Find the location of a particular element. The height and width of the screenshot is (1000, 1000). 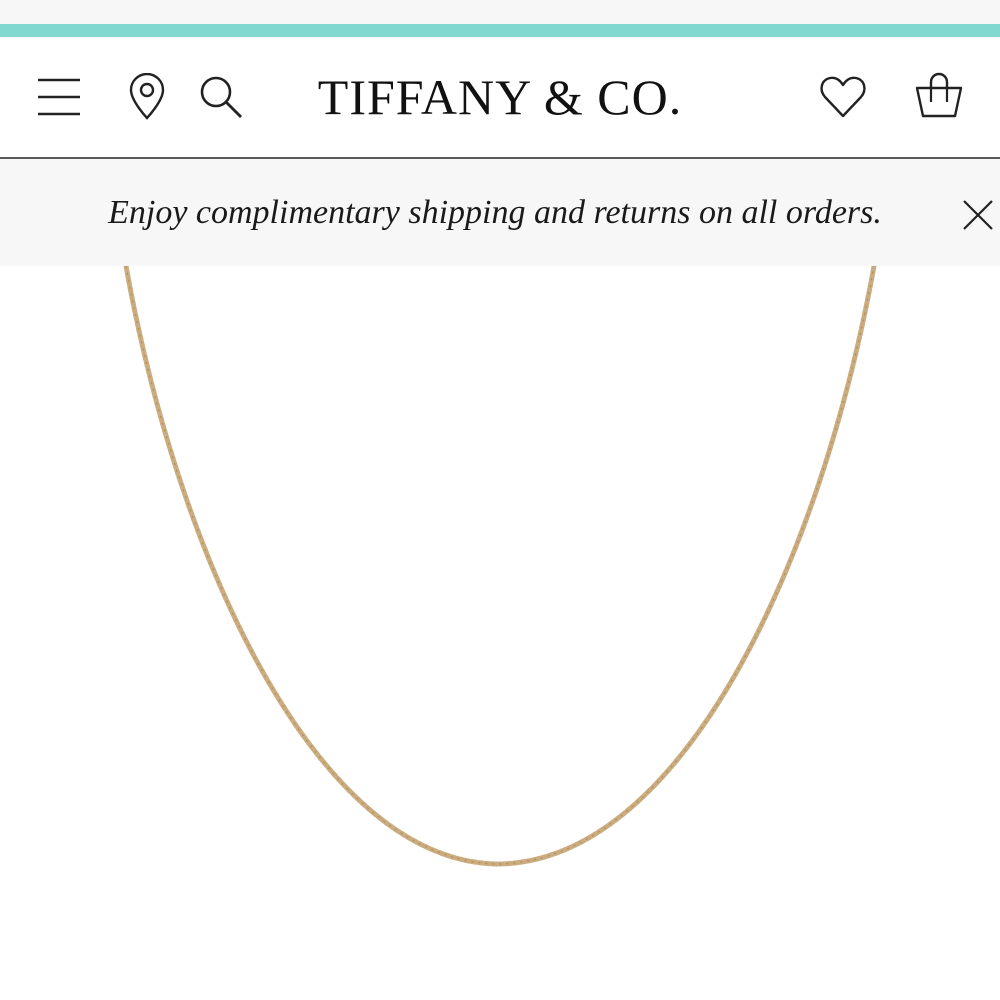

store-locator-button is located at coordinates (147, 97).